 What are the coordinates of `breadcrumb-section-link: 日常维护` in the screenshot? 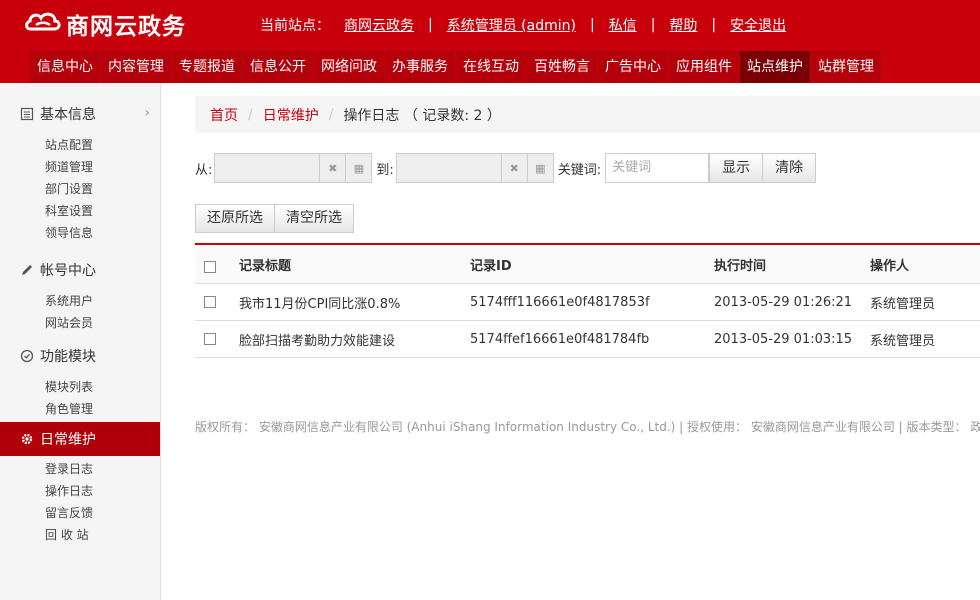 It's located at (291, 115).